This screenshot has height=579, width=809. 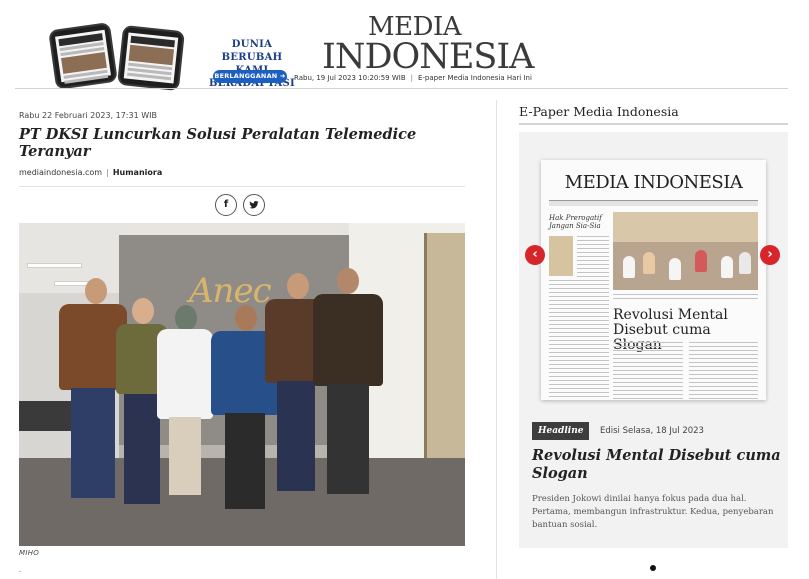 I want to click on edition-date: Edisi Selasa, 18 Jul 2023, so click(x=652, y=431).